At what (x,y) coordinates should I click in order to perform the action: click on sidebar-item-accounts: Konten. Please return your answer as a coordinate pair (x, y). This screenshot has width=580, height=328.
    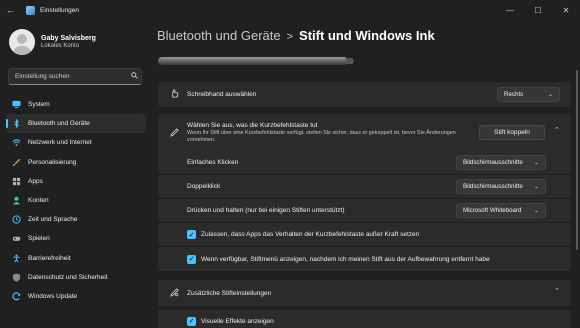
    Looking at the image, I should click on (76, 200).